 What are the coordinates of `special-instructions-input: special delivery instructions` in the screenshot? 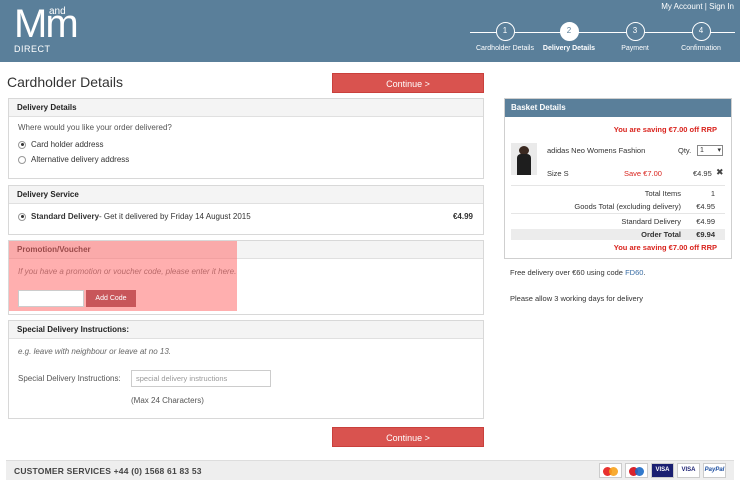 It's located at (201, 378).